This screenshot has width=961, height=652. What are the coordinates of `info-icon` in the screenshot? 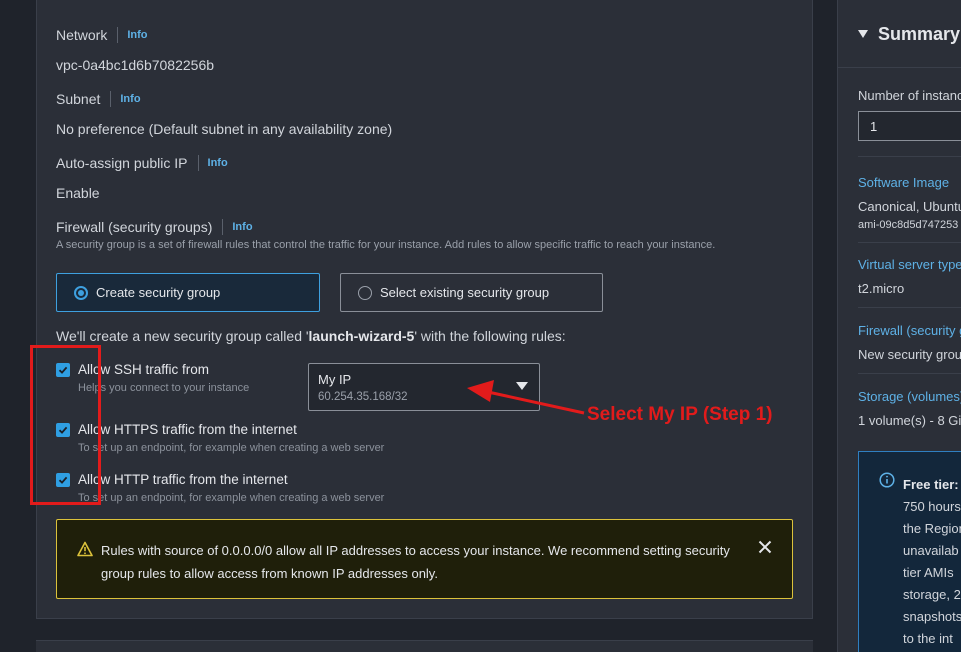 It's located at (887, 480).